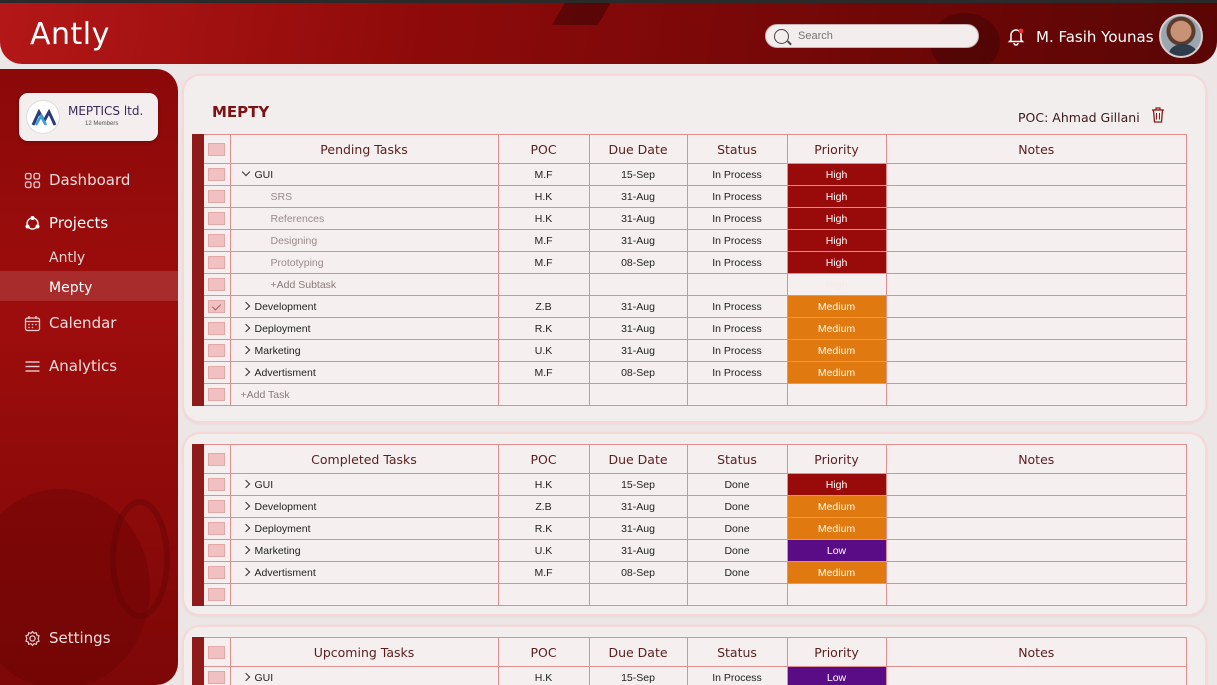 The image size is (1217, 685). Describe the element at coordinates (364, 372) in the screenshot. I see `task-name: Advertisment` at that location.